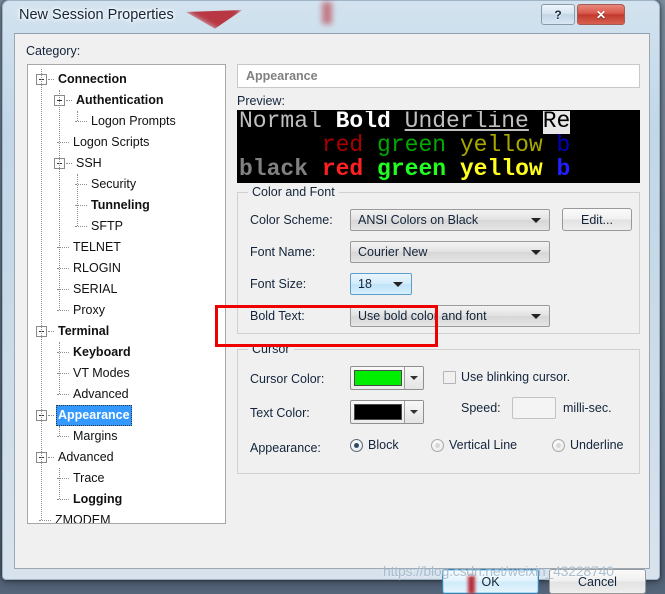 This screenshot has width=665, height=594. What do you see at coordinates (383, 445) in the screenshot?
I see `radio-block-label: Block` at bounding box center [383, 445].